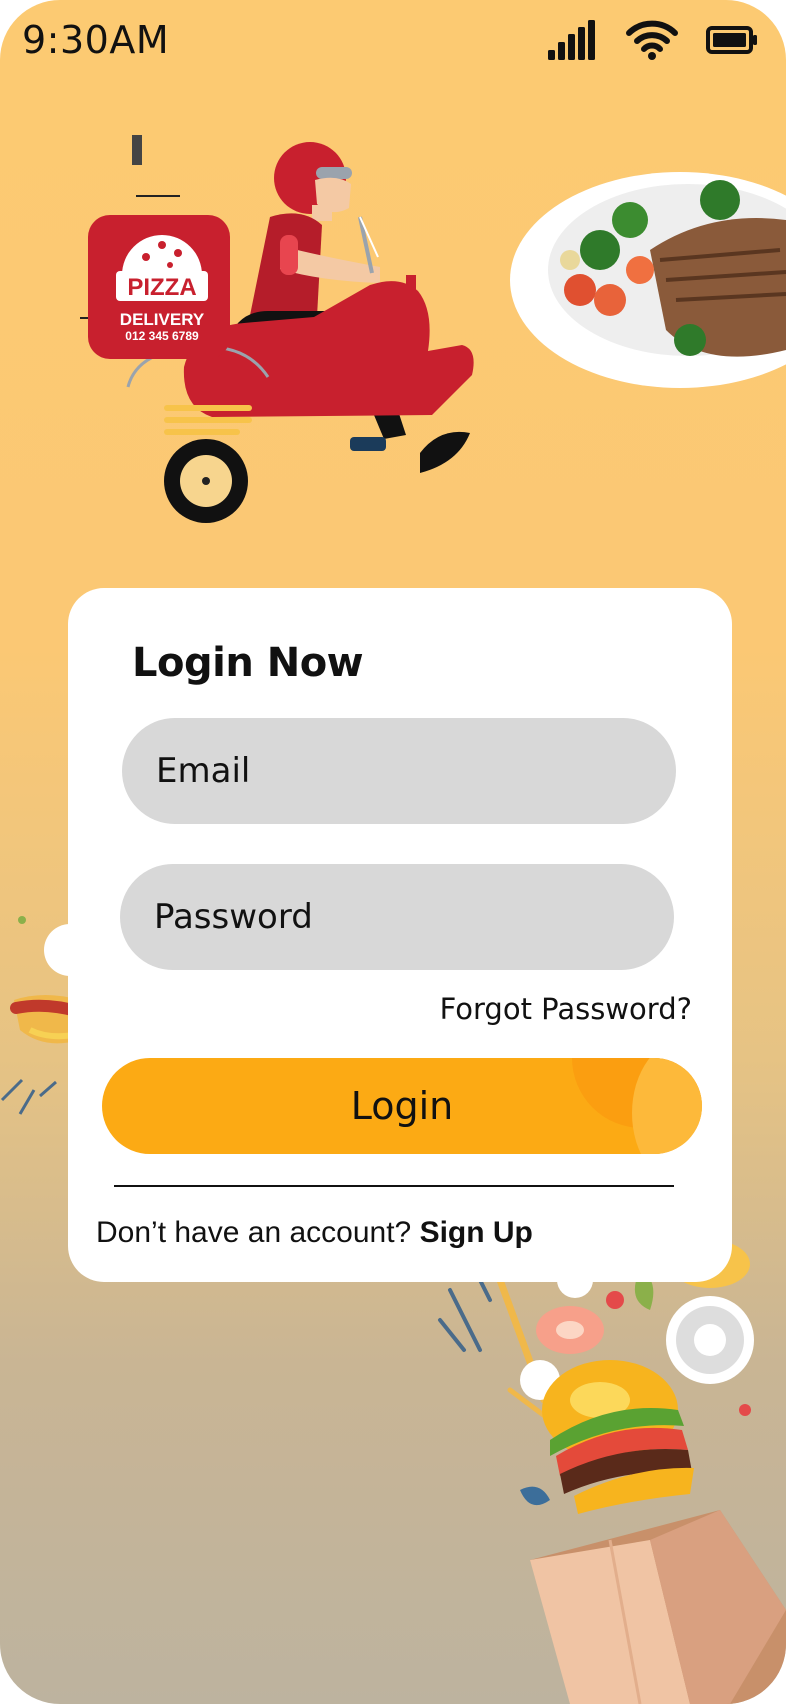 The image size is (786, 1704). Describe the element at coordinates (258, 1232) in the screenshot. I see `signup-prompt: Don’t have an account?` at that location.